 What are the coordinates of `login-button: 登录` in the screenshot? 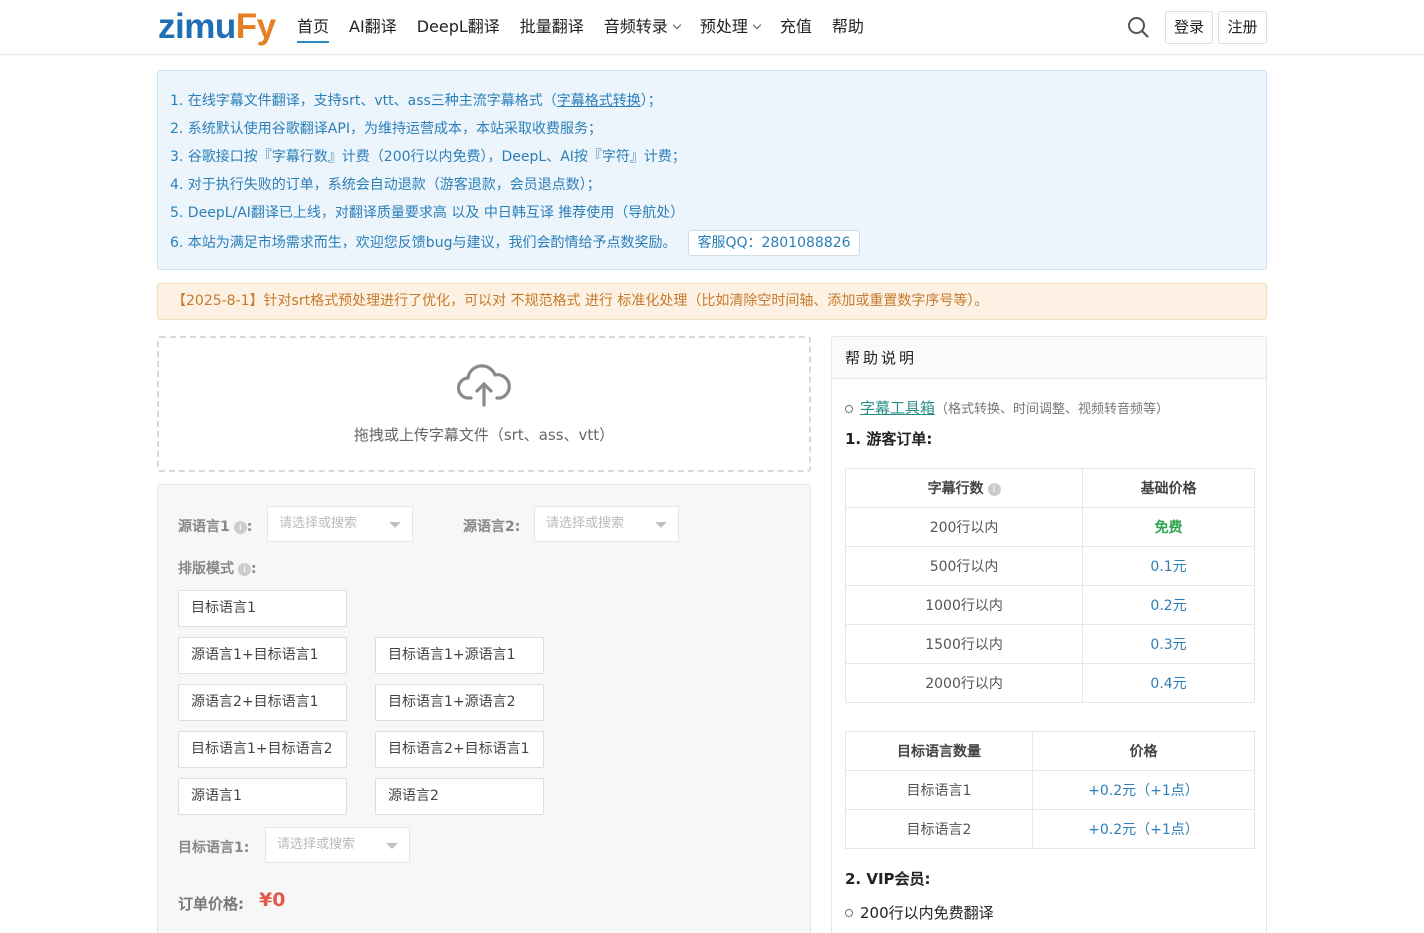 It's located at (1189, 27).